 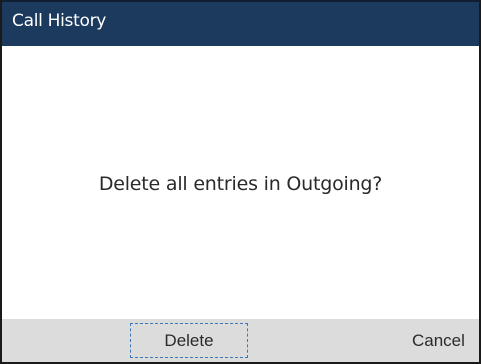 I want to click on softkey-bar: Delete Cancel, so click(x=240, y=340).